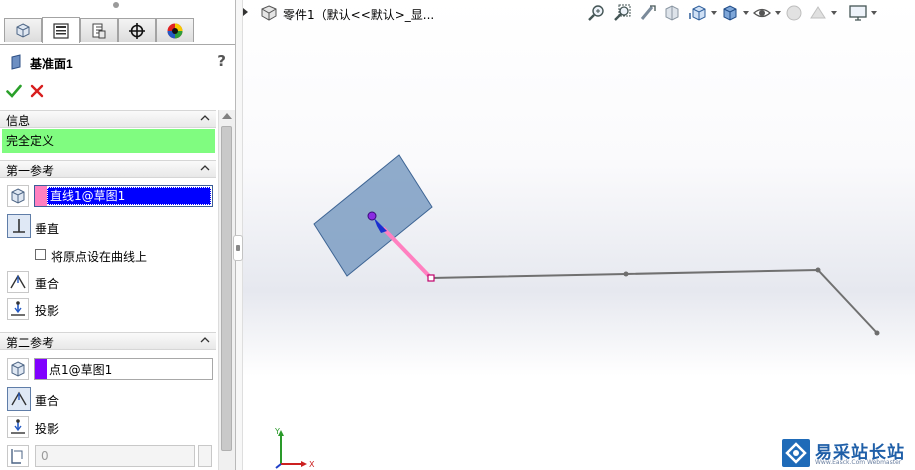  I want to click on view-orientation-button, so click(698, 13).